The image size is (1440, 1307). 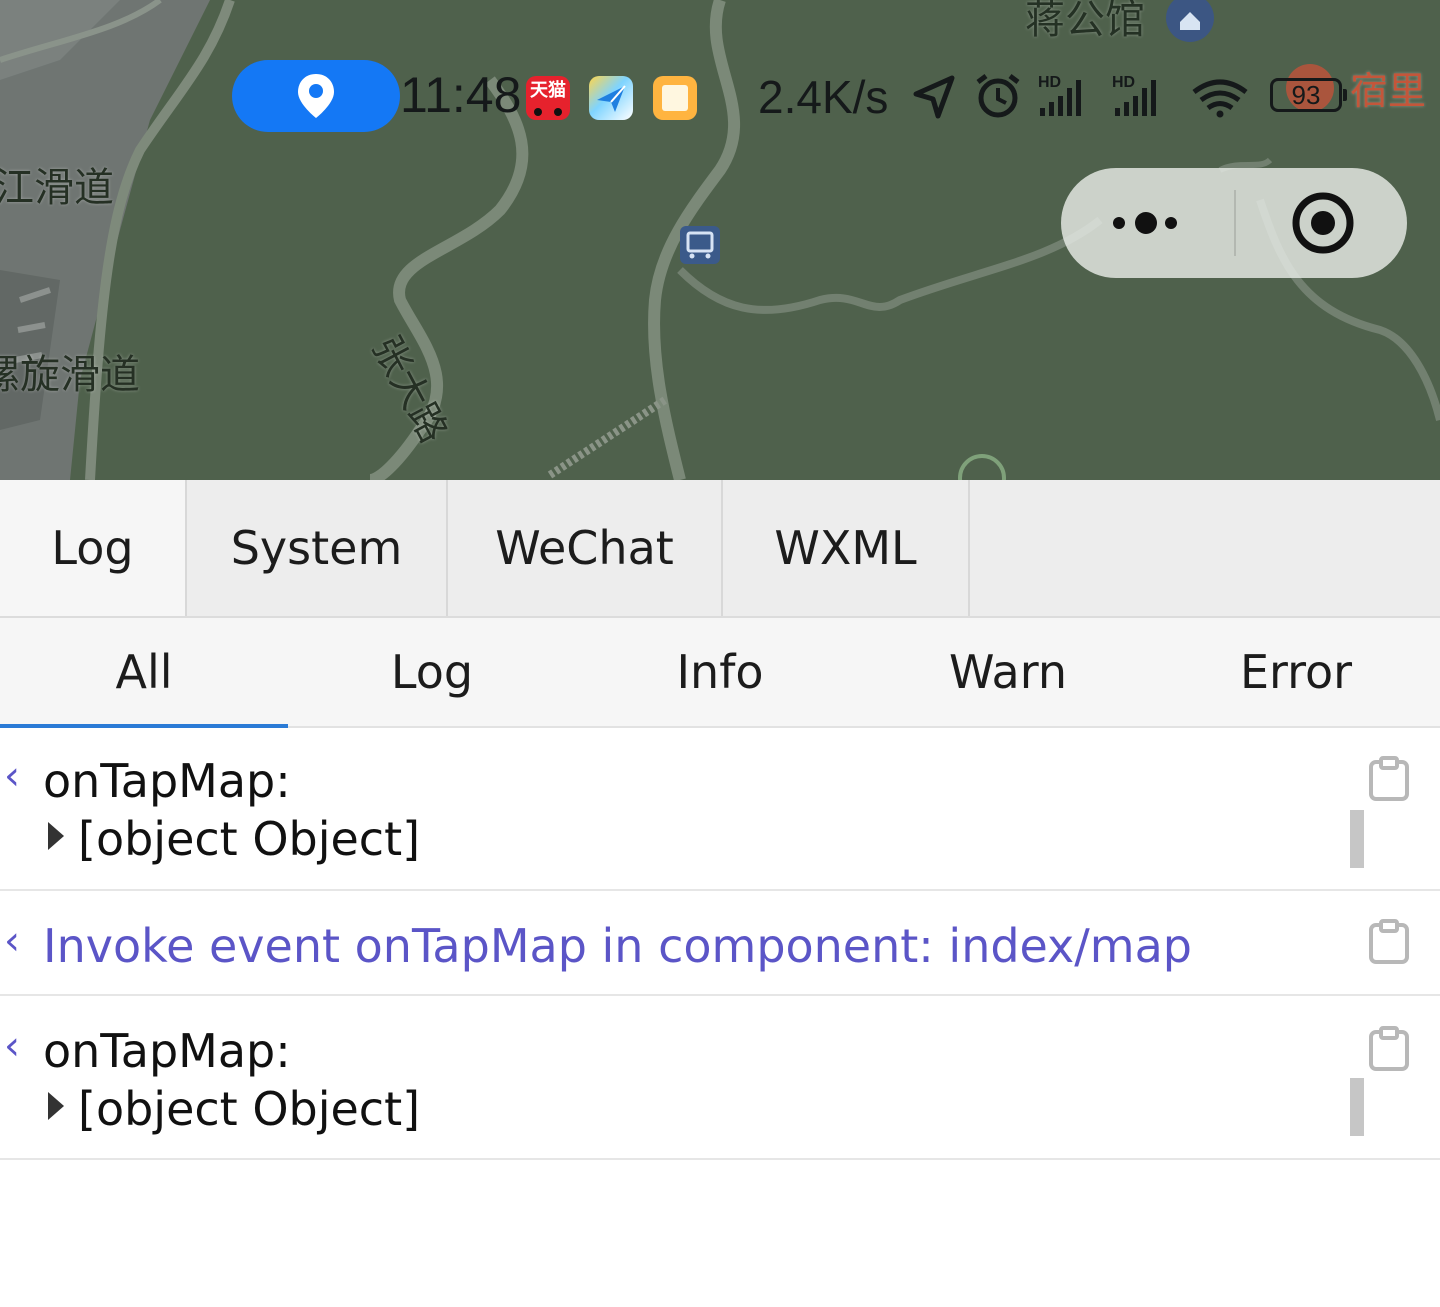 What do you see at coordinates (144, 673) in the screenshot?
I see `filter-all: All` at bounding box center [144, 673].